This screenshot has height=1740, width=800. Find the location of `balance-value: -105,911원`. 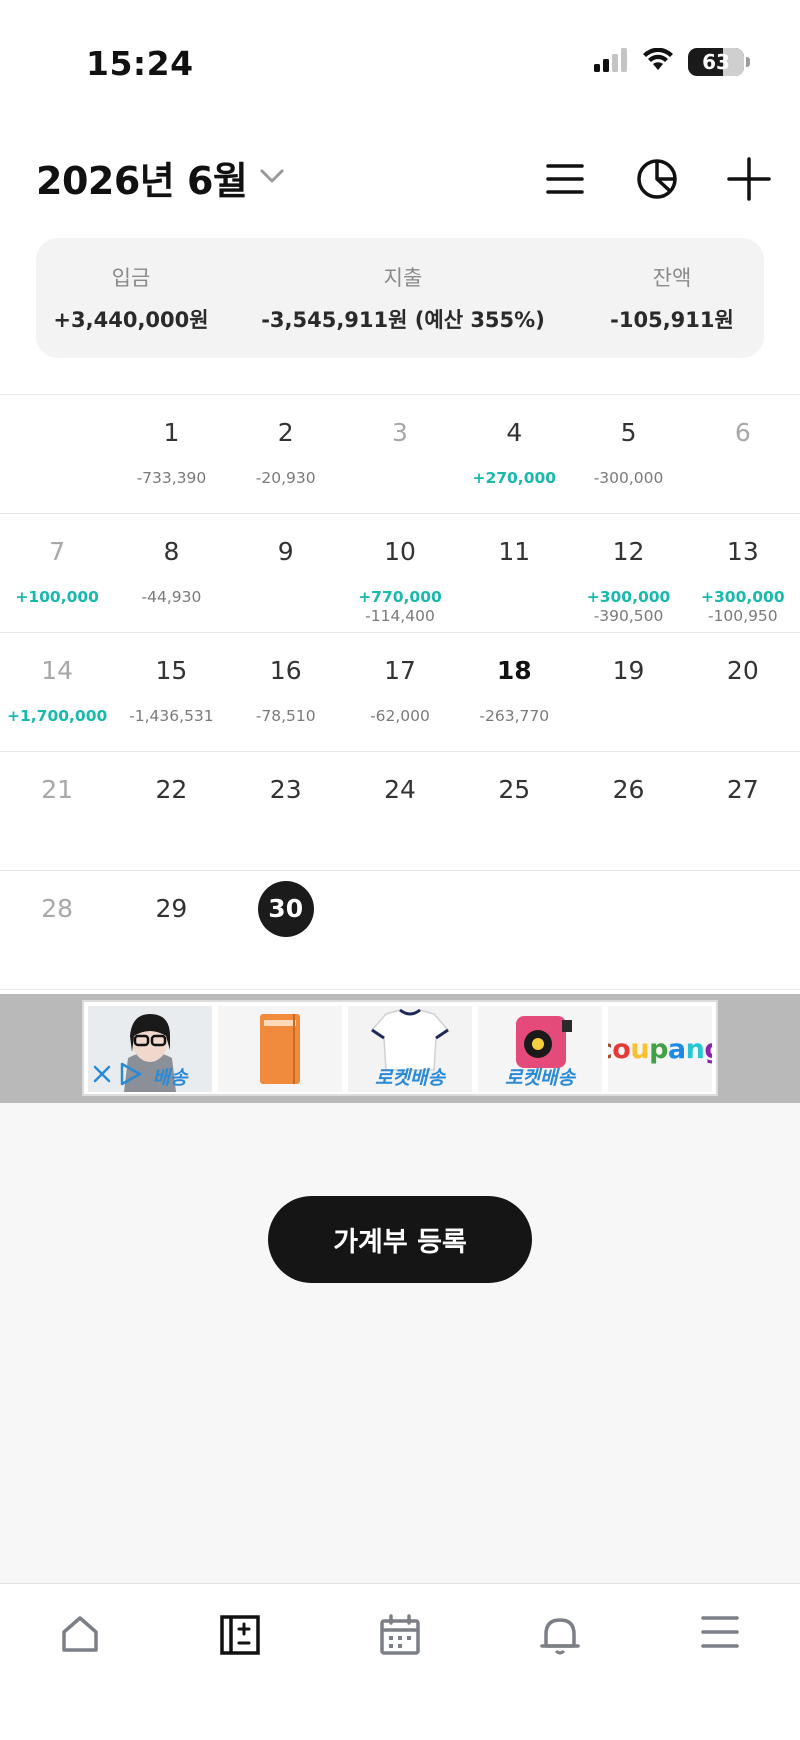

balance-value: -105,911원 is located at coordinates (672, 320).